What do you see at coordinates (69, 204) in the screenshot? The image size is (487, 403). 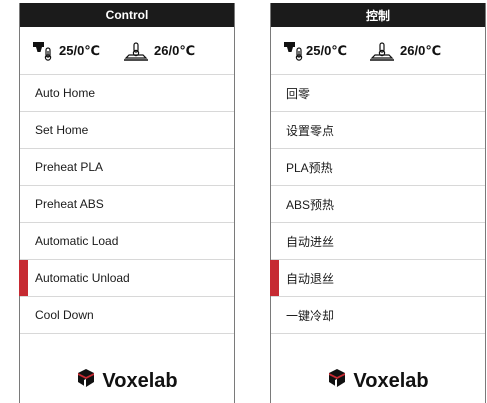 I see `menu-item-label: Preheat ABS` at bounding box center [69, 204].